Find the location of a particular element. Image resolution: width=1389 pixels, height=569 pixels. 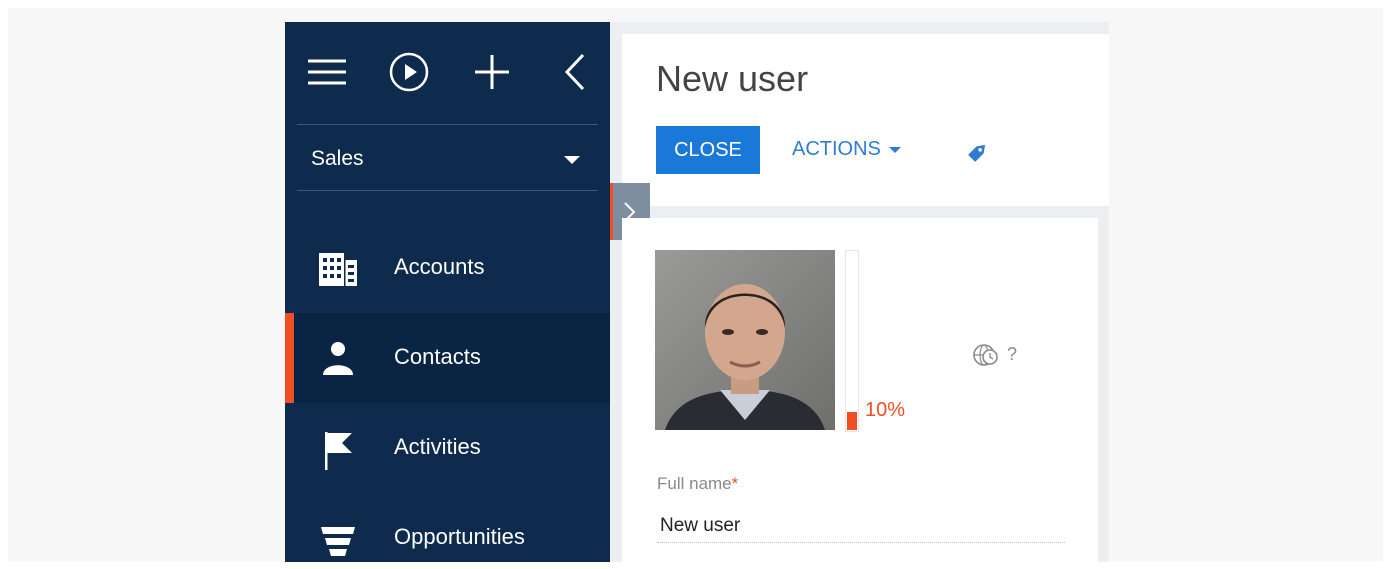

sidebar-item-activities: Activities is located at coordinates (447, 448).